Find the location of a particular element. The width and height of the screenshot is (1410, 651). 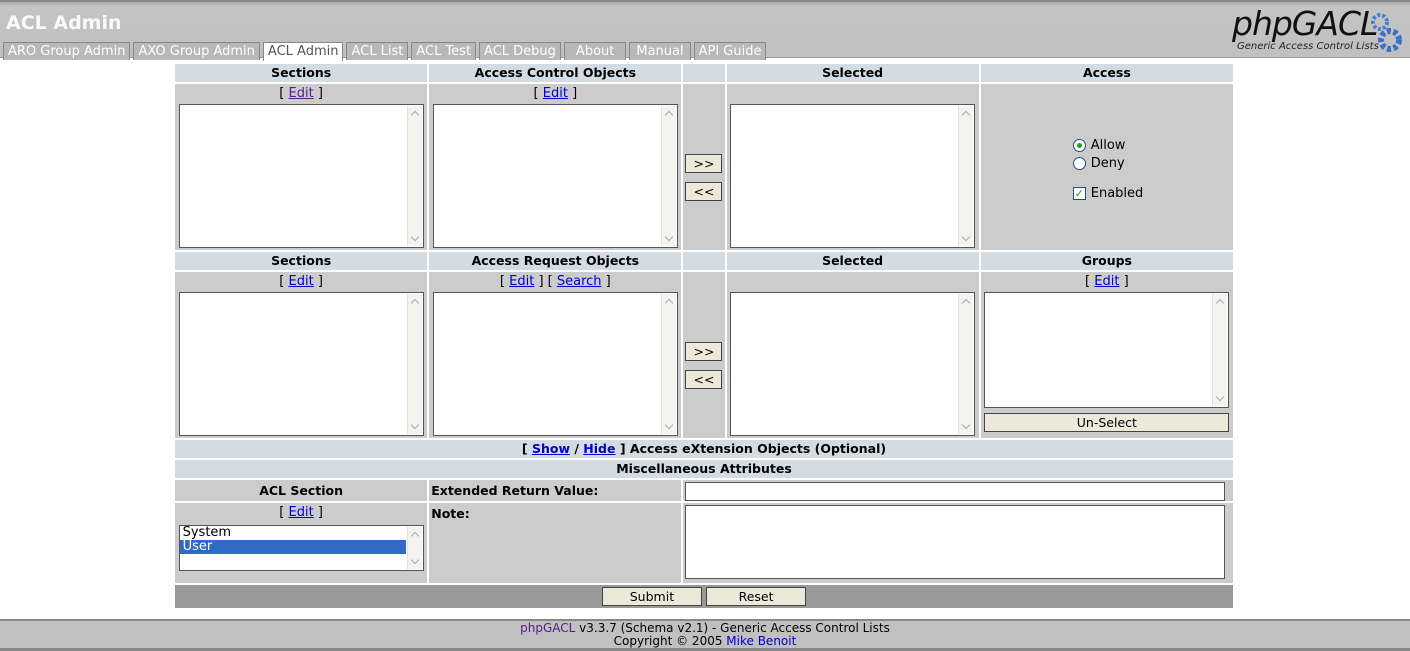

add-aro-button: >> is located at coordinates (704, 351).